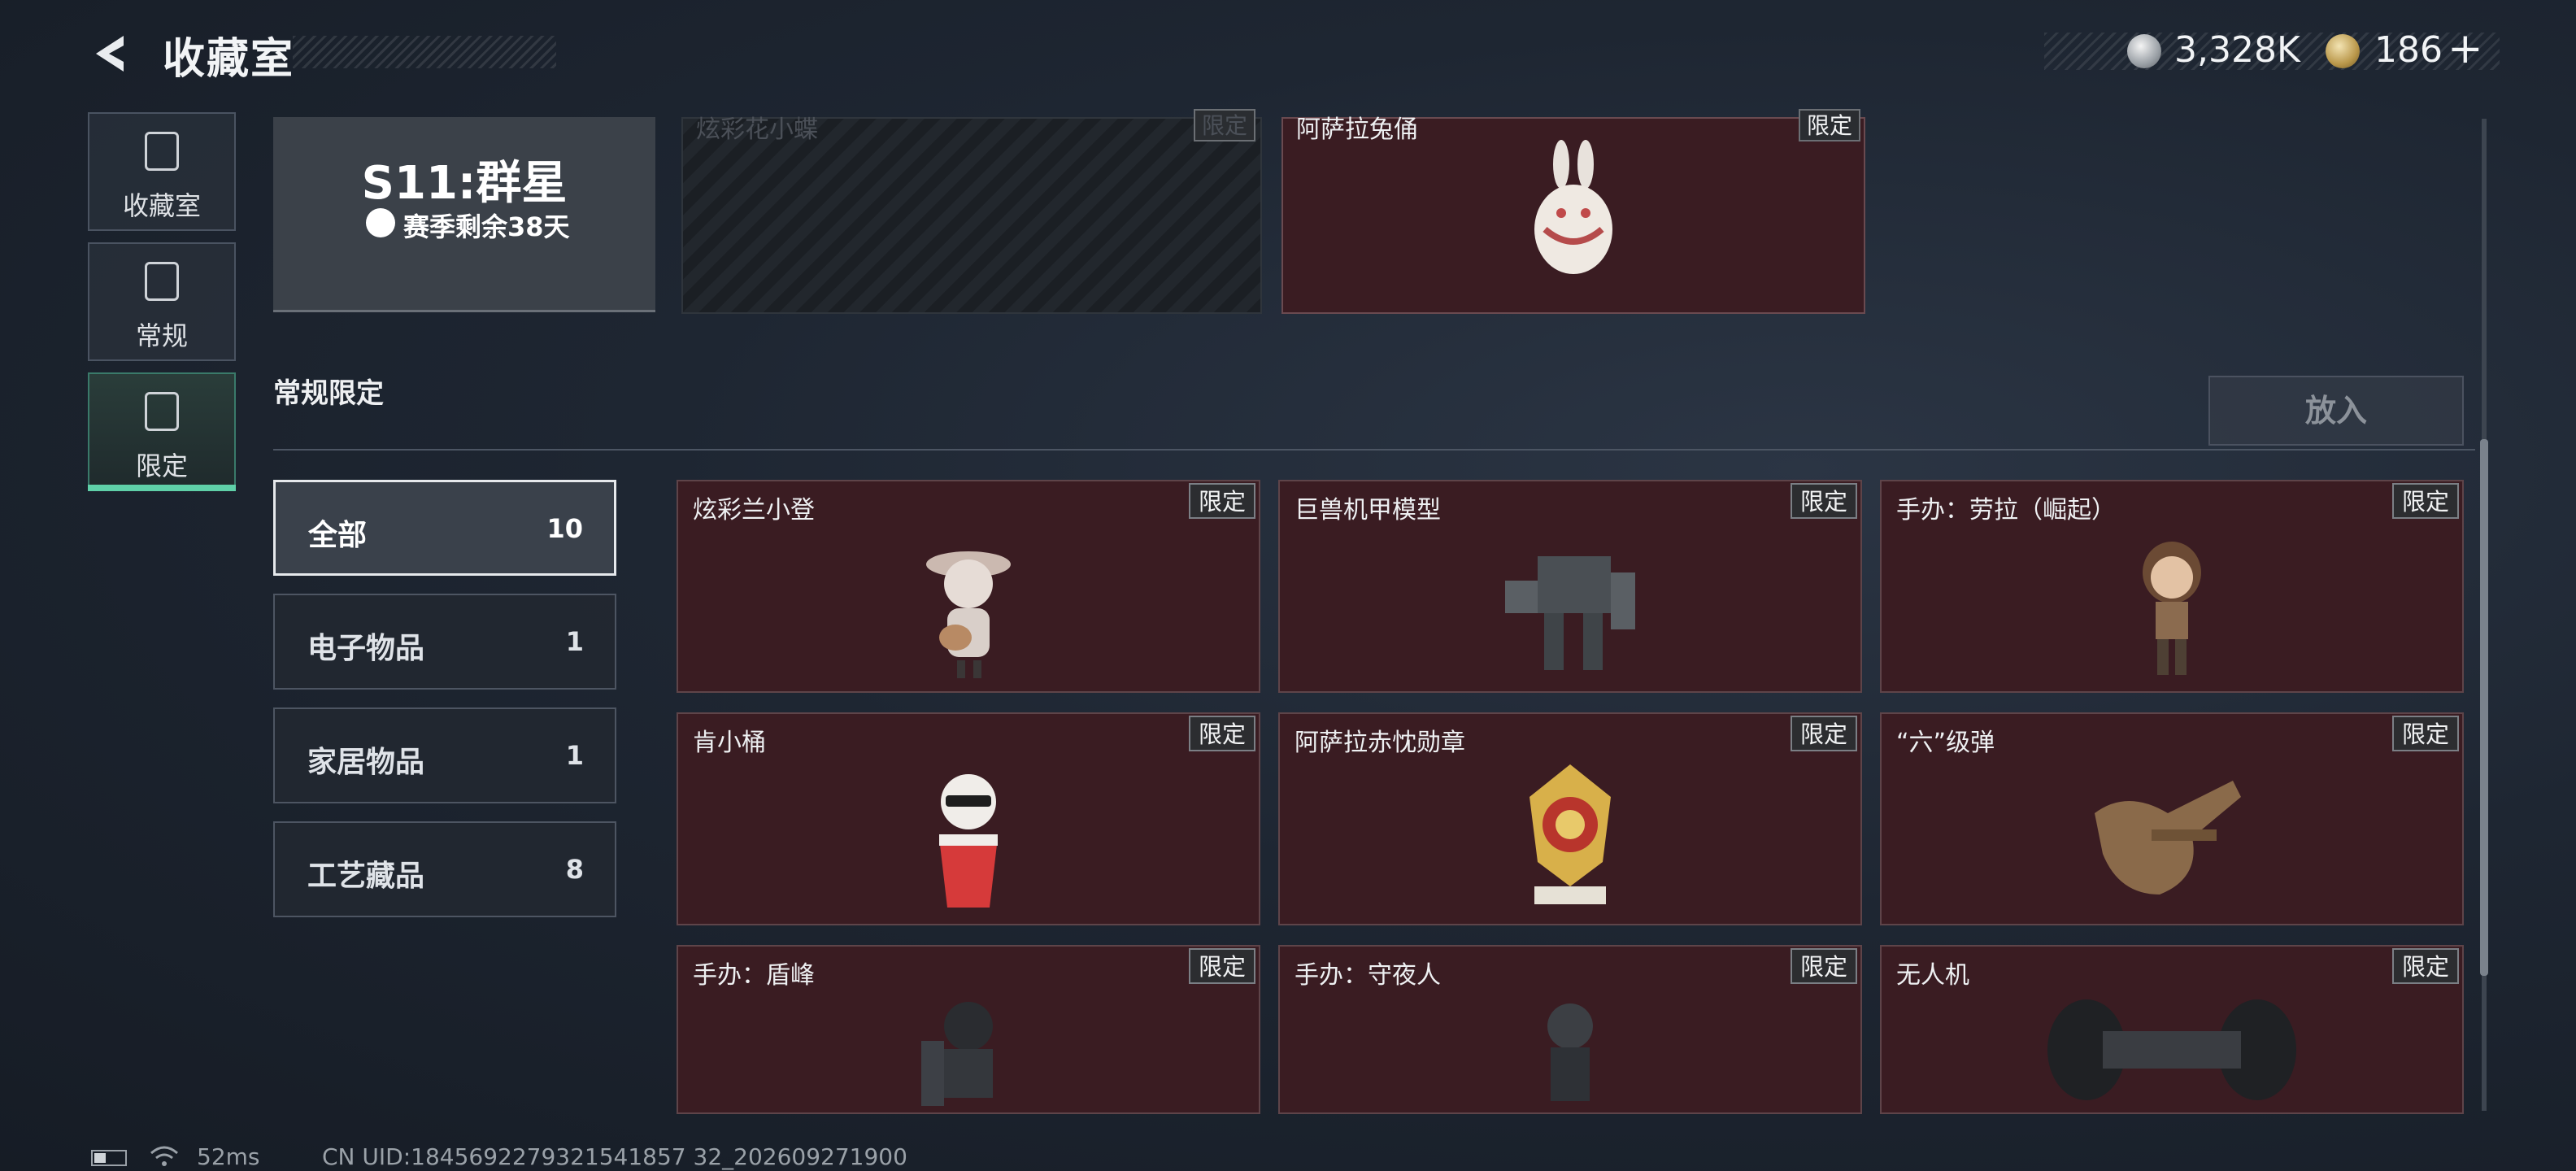 The image size is (2576, 1171). I want to click on item-card: 巨兽机甲模型 限定, so click(1570, 586).